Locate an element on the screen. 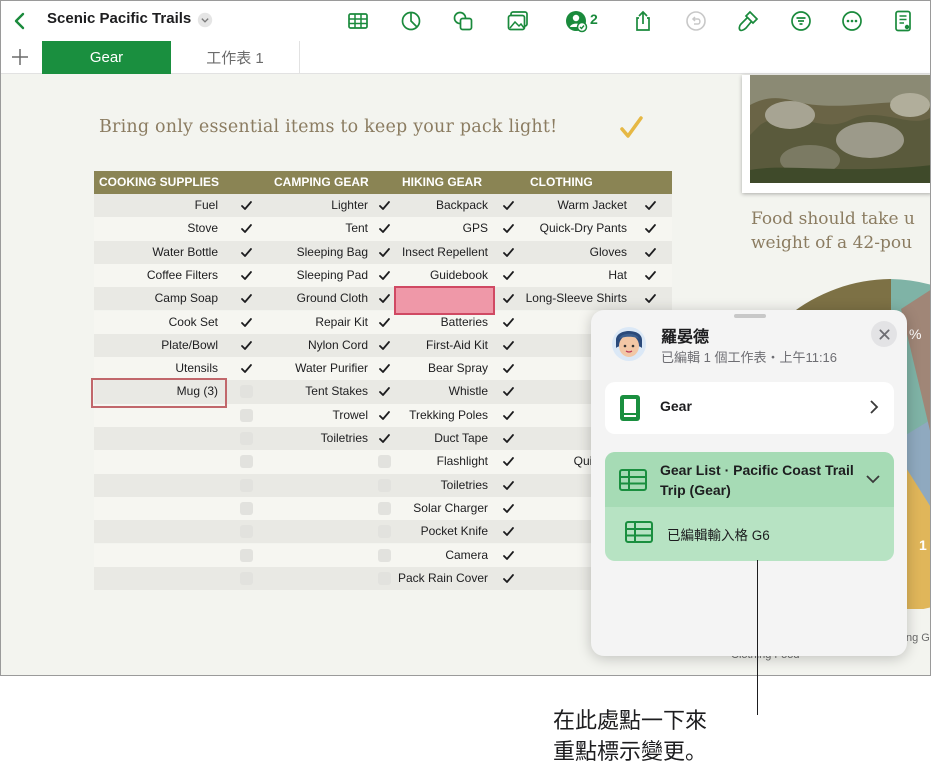  table-cell: Camp Soap is located at coordinates (156, 298).